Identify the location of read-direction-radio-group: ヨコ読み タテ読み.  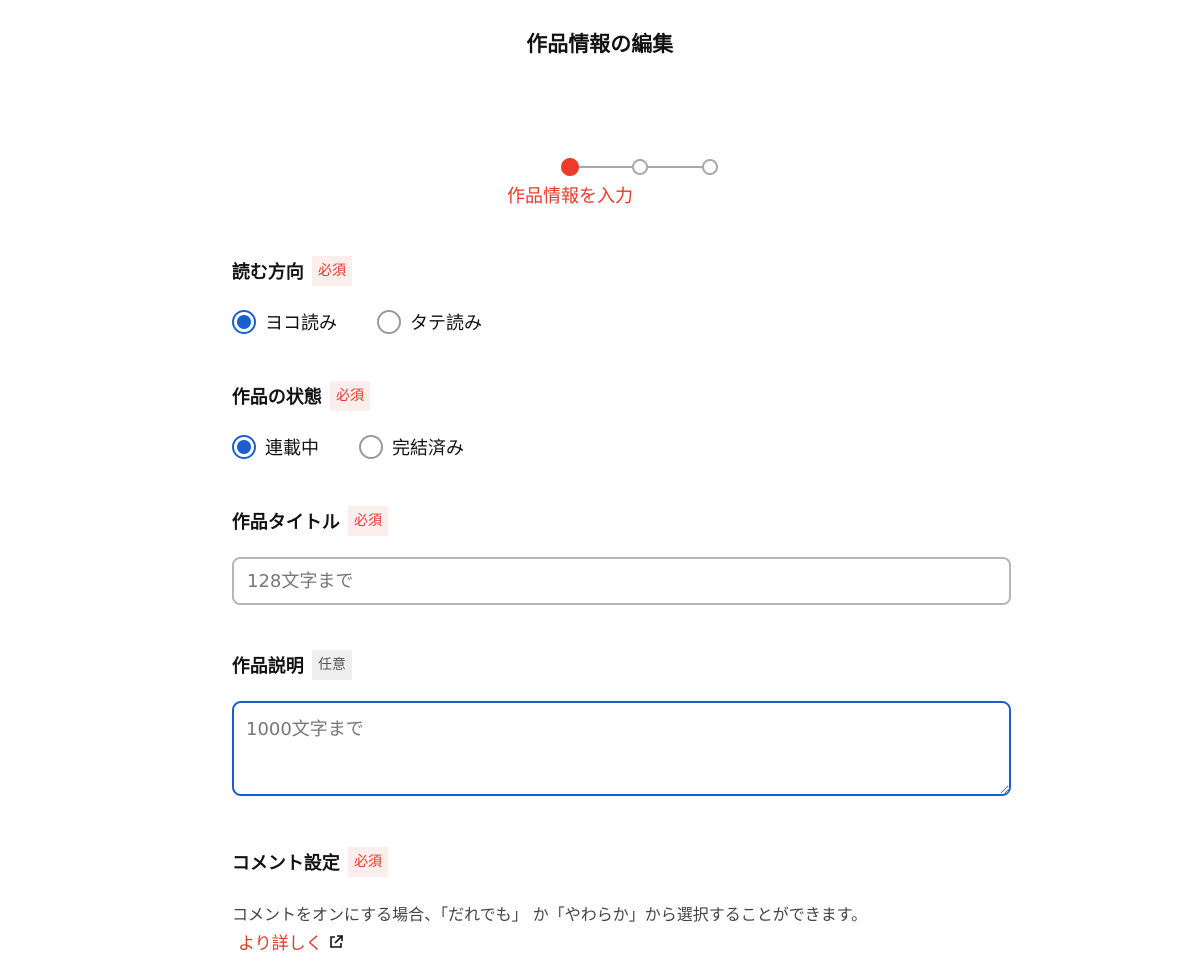
(377, 322).